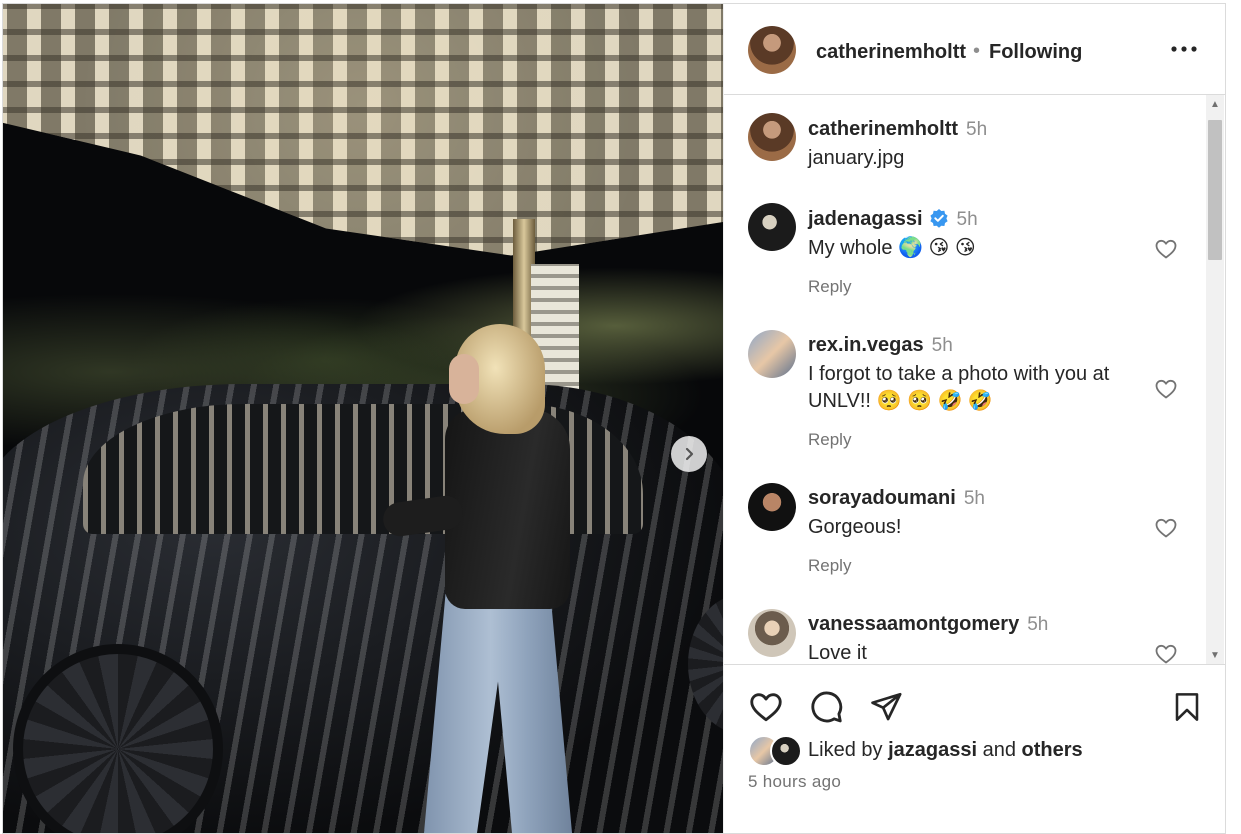 The width and height of the screenshot is (1241, 834). I want to click on share-button, so click(886, 707).